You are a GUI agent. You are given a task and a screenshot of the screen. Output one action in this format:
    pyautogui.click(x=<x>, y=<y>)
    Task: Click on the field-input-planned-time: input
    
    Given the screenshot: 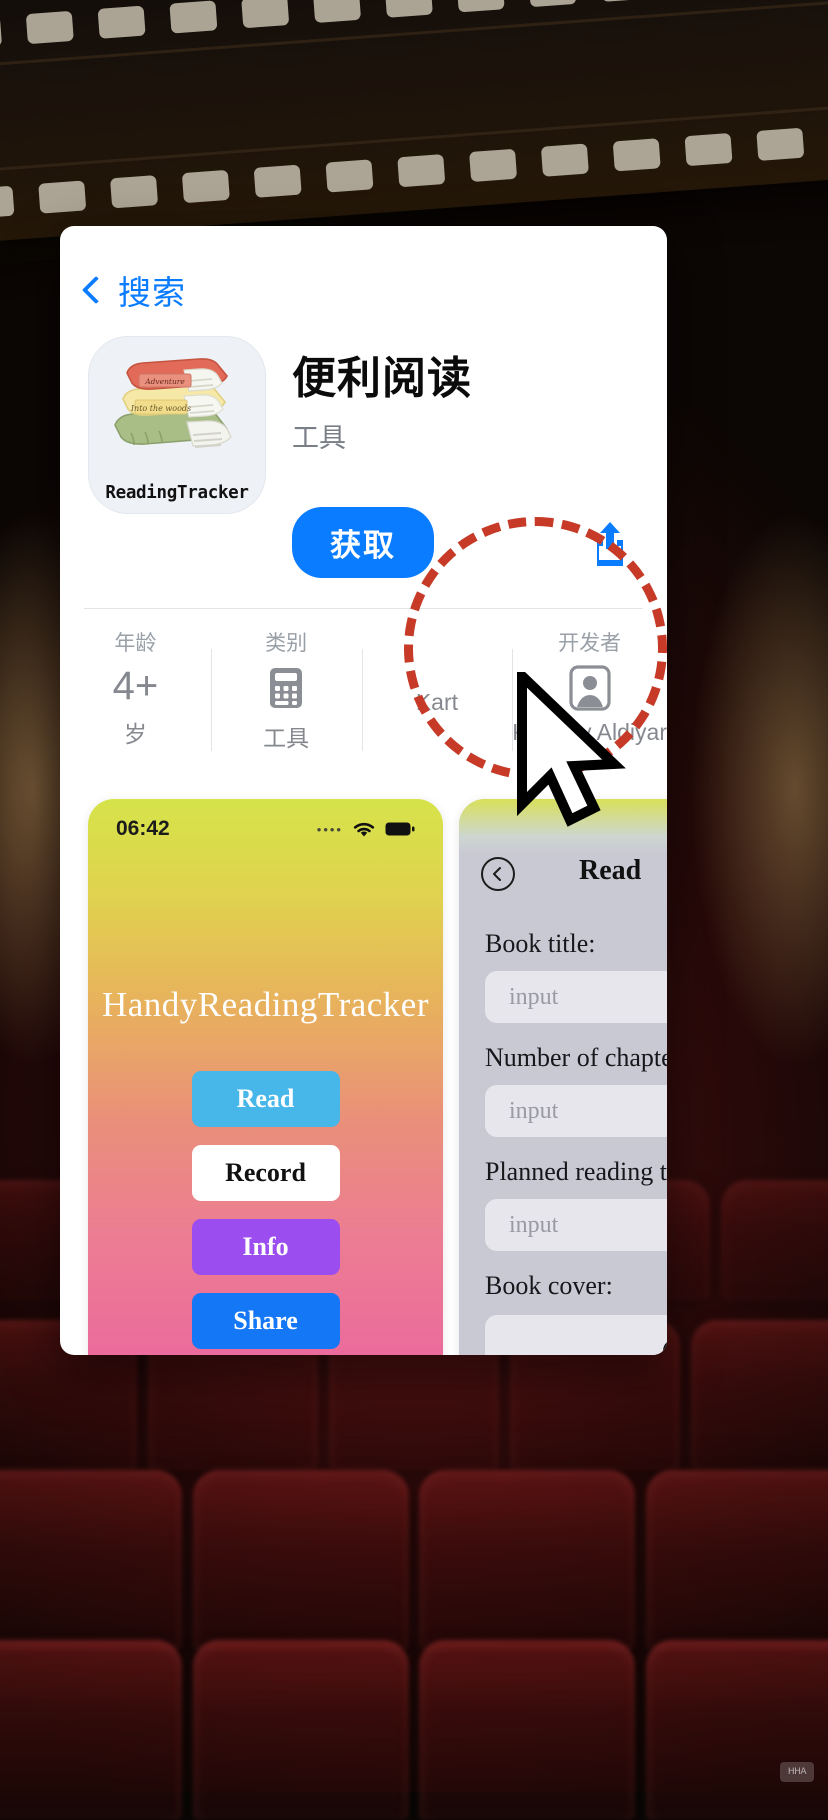 What is the action you would take?
    pyautogui.click(x=576, y=1225)
    